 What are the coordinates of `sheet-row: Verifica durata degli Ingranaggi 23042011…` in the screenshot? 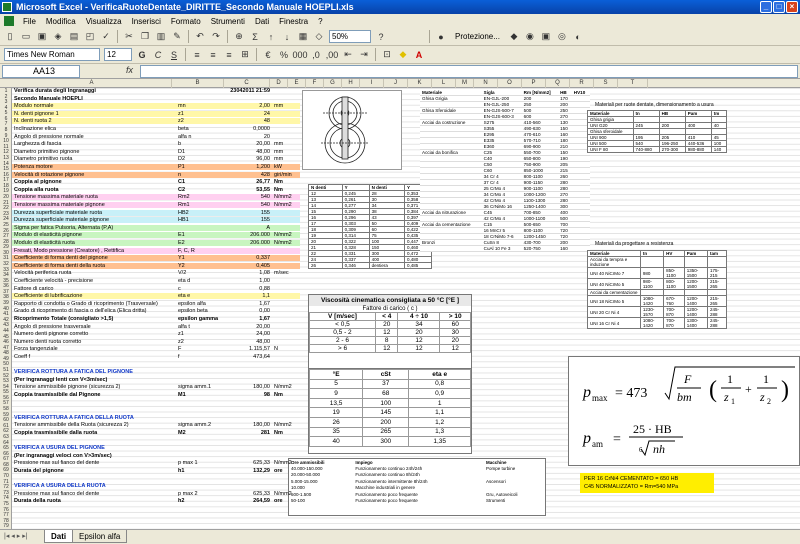 It's located at (156, 91).